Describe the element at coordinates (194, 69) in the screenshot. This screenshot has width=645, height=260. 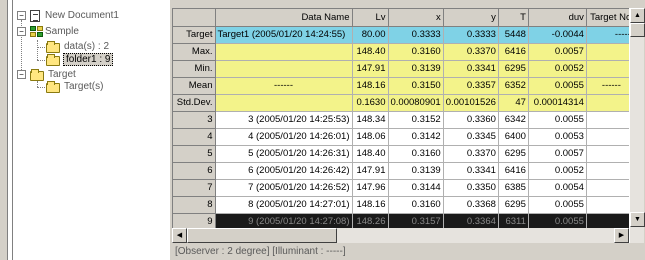
I see `row-header: Min.` at that location.